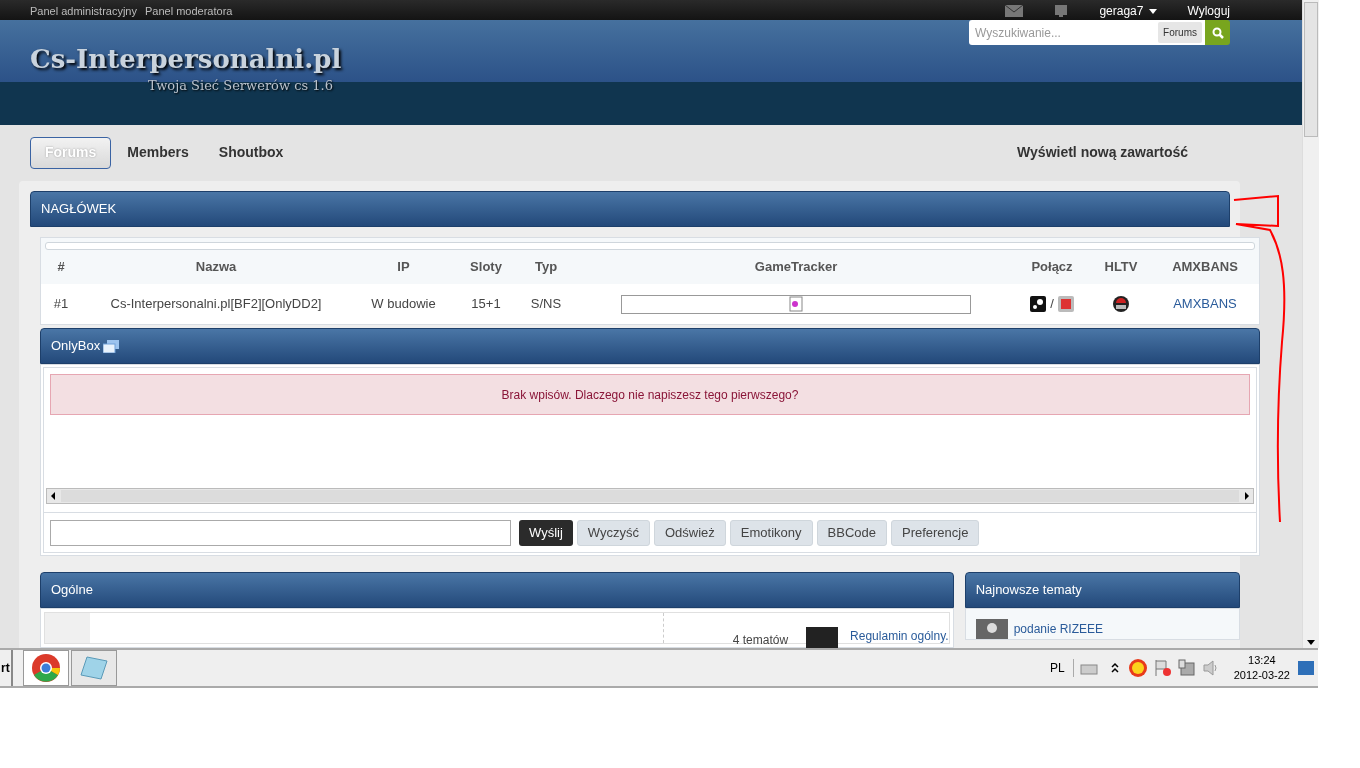  I want to click on search-icon, so click(1217, 32).